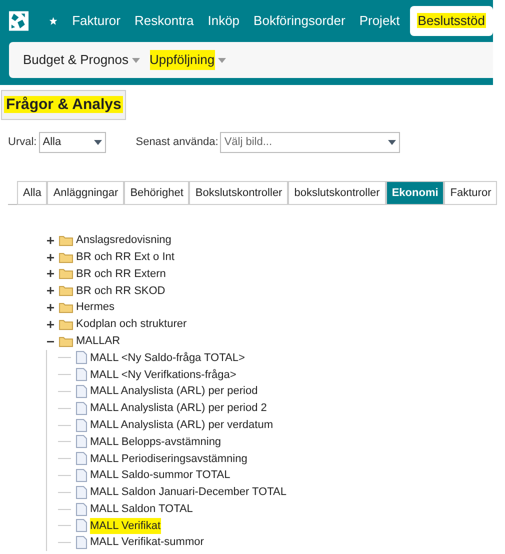  Describe the element at coordinates (121, 291) in the screenshot. I see `tree-item: BR och RR SKOD` at that location.